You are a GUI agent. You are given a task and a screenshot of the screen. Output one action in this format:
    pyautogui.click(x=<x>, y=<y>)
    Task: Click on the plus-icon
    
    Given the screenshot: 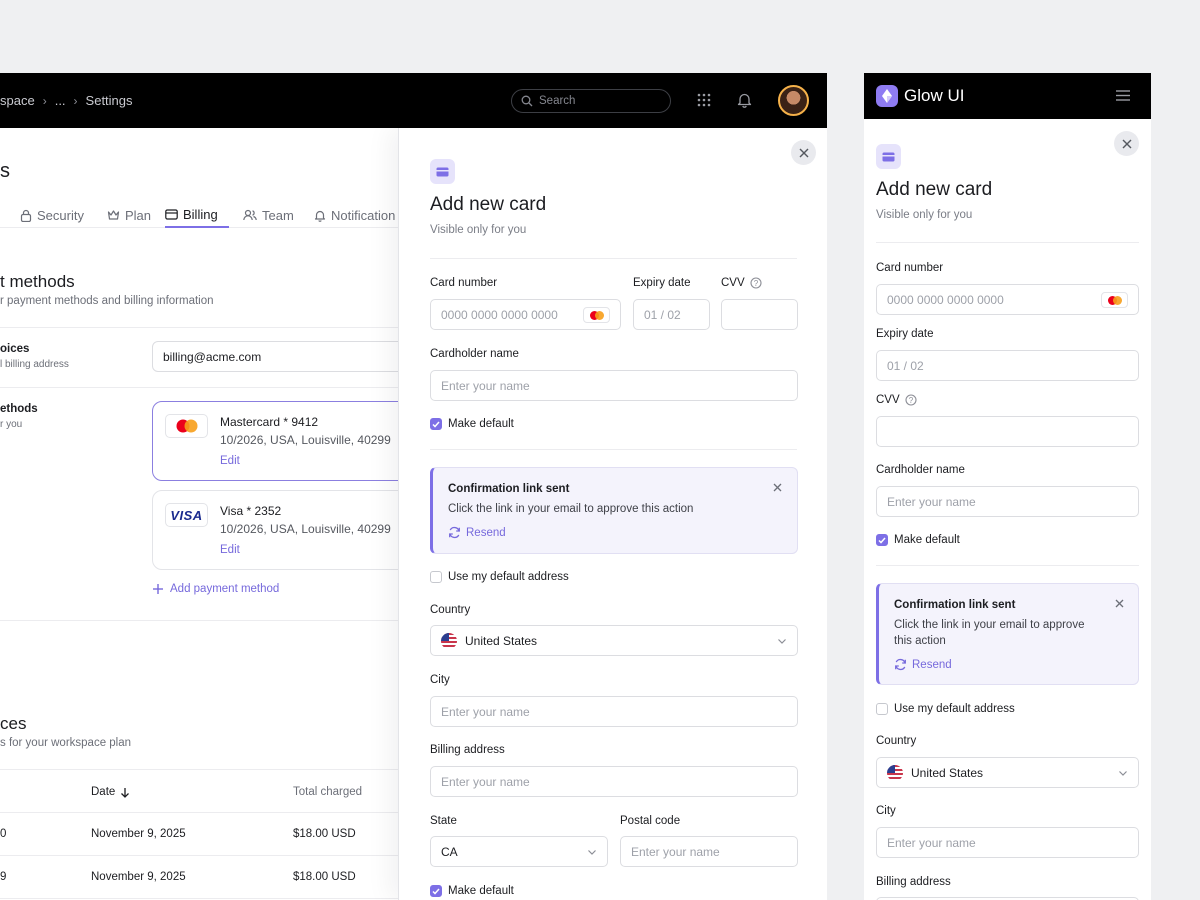 What is the action you would take?
    pyautogui.click(x=158, y=589)
    